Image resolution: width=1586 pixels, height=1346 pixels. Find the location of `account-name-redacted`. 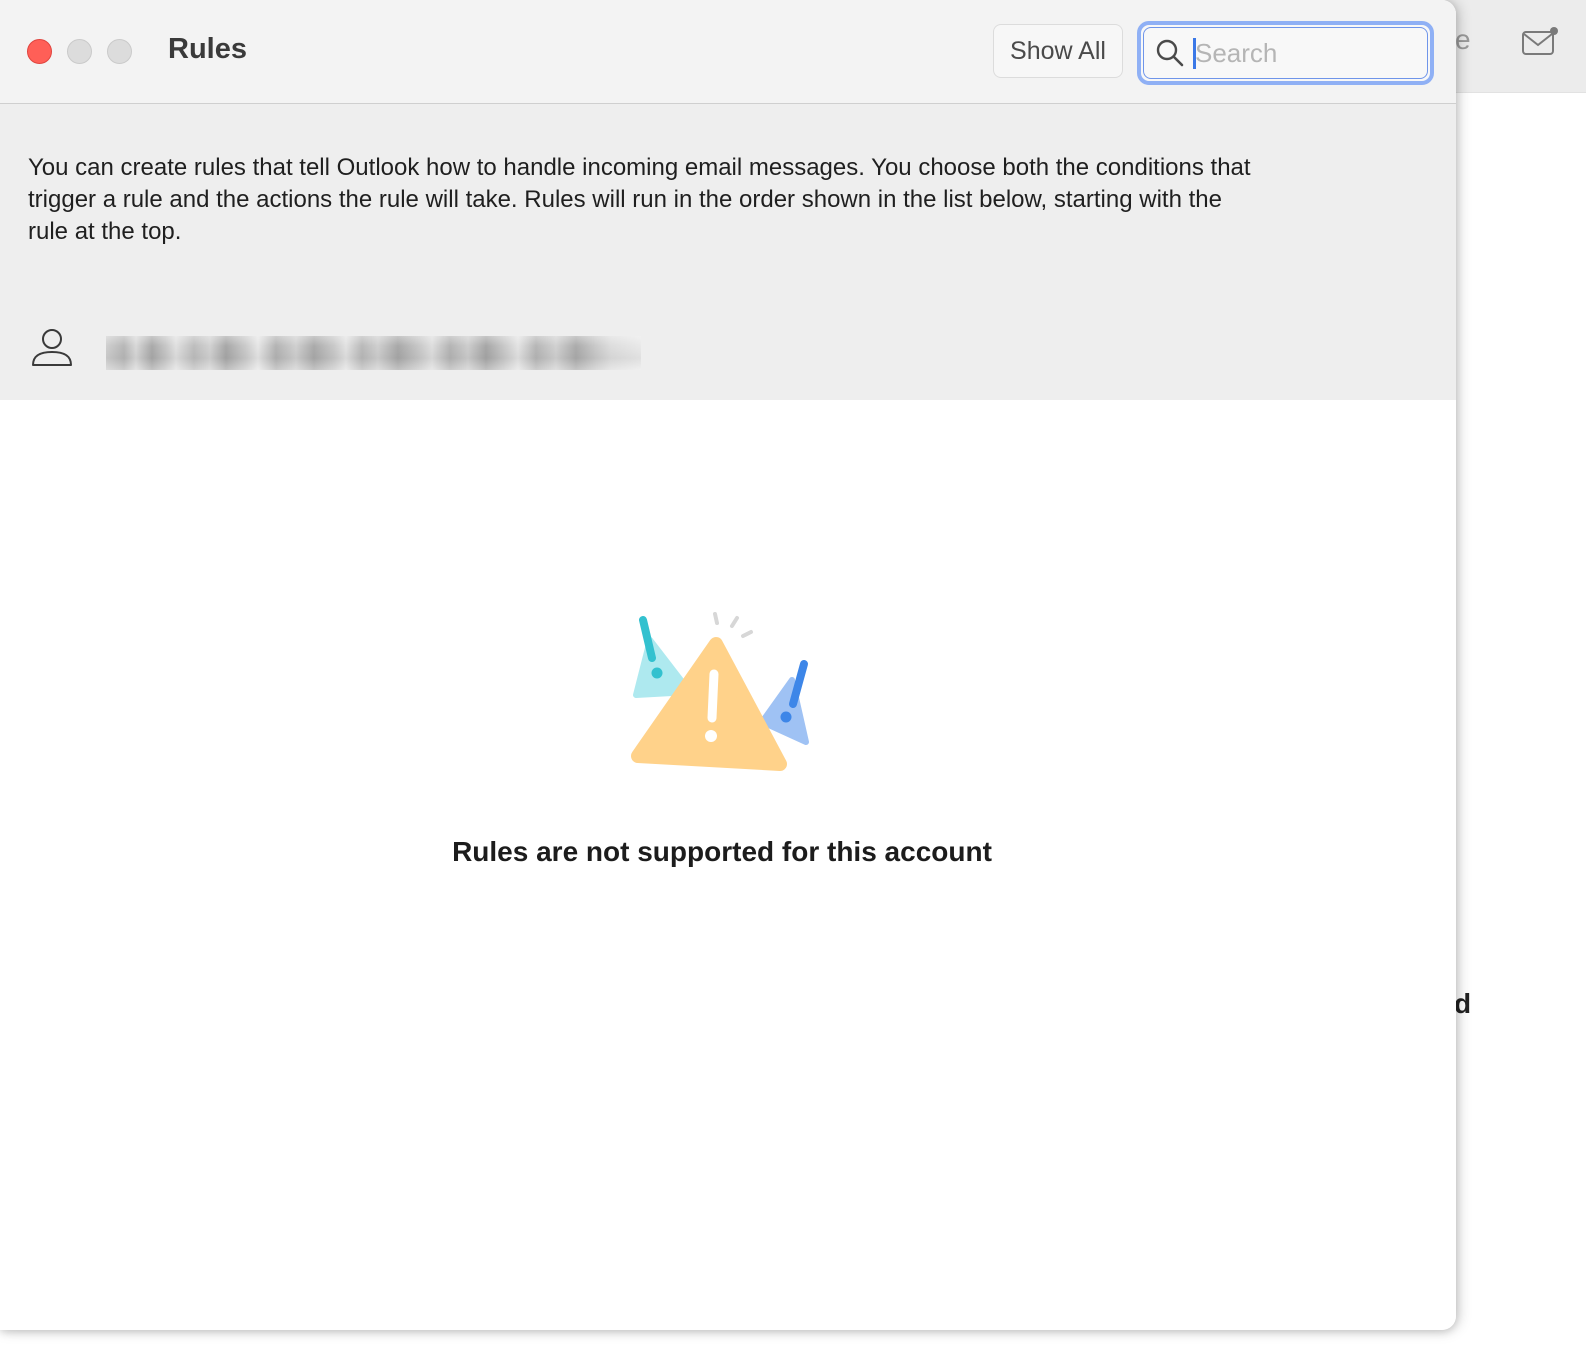

account-name-redacted is located at coordinates (373, 353).